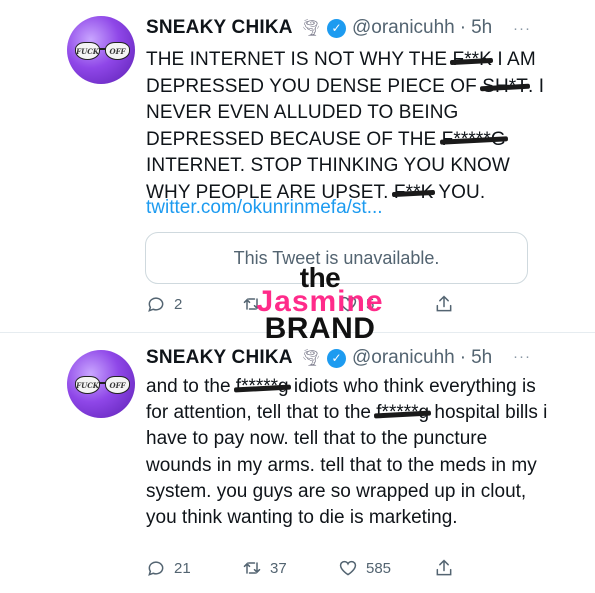  I want to click on like-button: 5, so click(386, 304).